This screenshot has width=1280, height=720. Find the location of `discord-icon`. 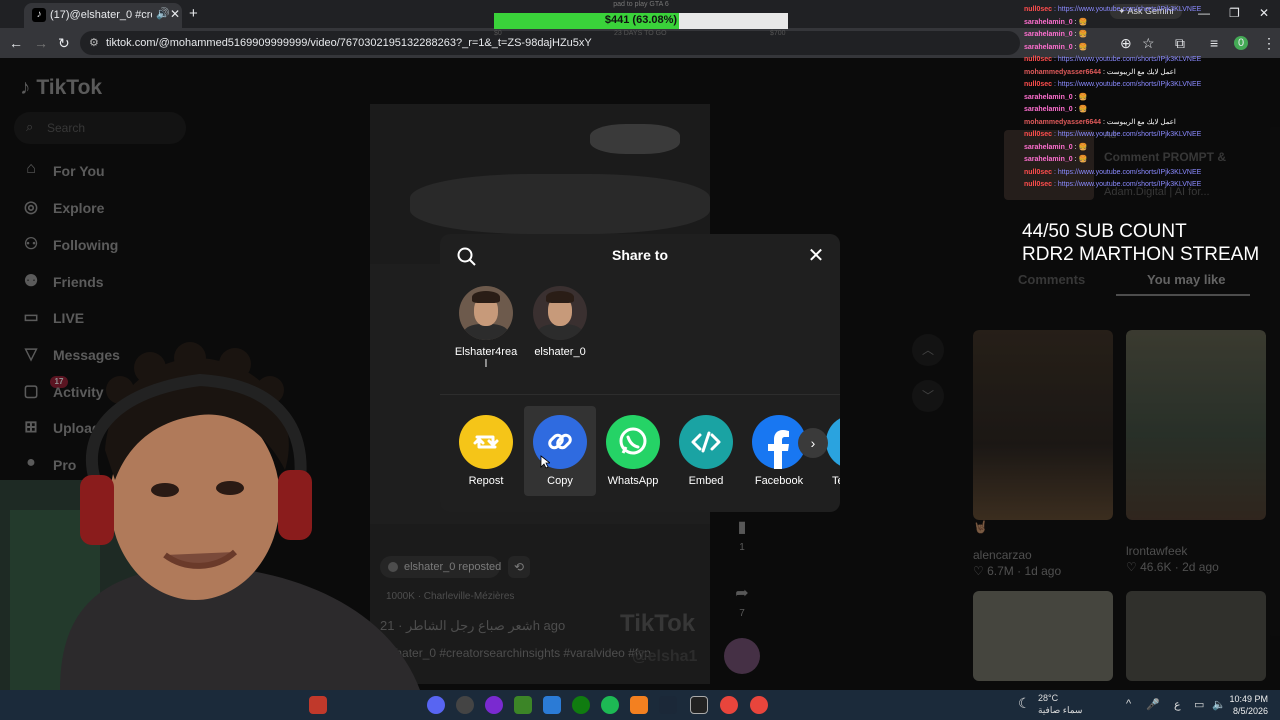

discord-icon is located at coordinates (436, 705).